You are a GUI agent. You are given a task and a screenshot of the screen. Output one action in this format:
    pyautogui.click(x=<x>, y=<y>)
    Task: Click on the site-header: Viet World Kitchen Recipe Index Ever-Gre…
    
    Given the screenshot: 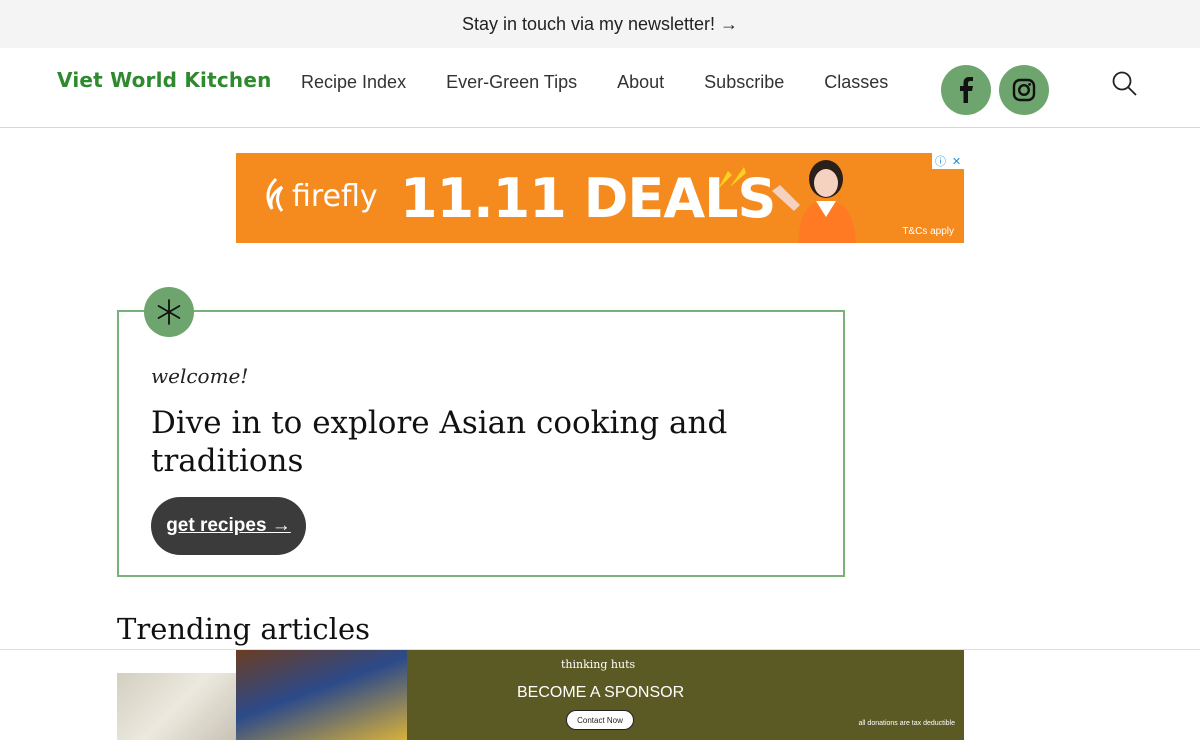 What is the action you would take?
    pyautogui.click(x=600, y=88)
    